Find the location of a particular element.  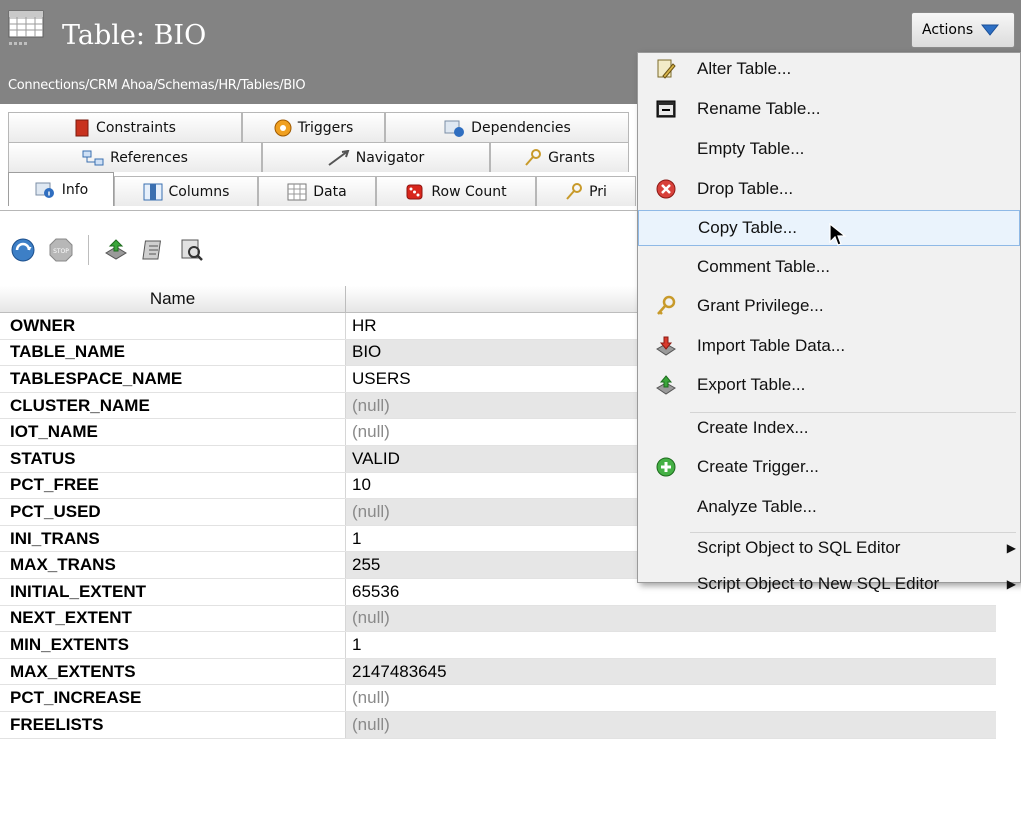

tab-references: References is located at coordinates (135, 157).